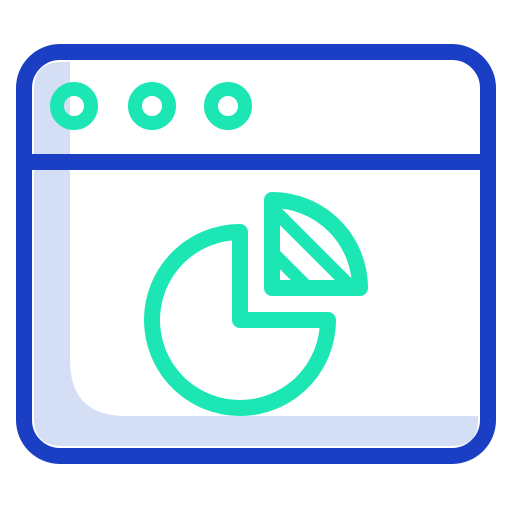  What do you see at coordinates (240, 320) in the screenshot?
I see `pie-chart-main-slice` at bounding box center [240, 320].